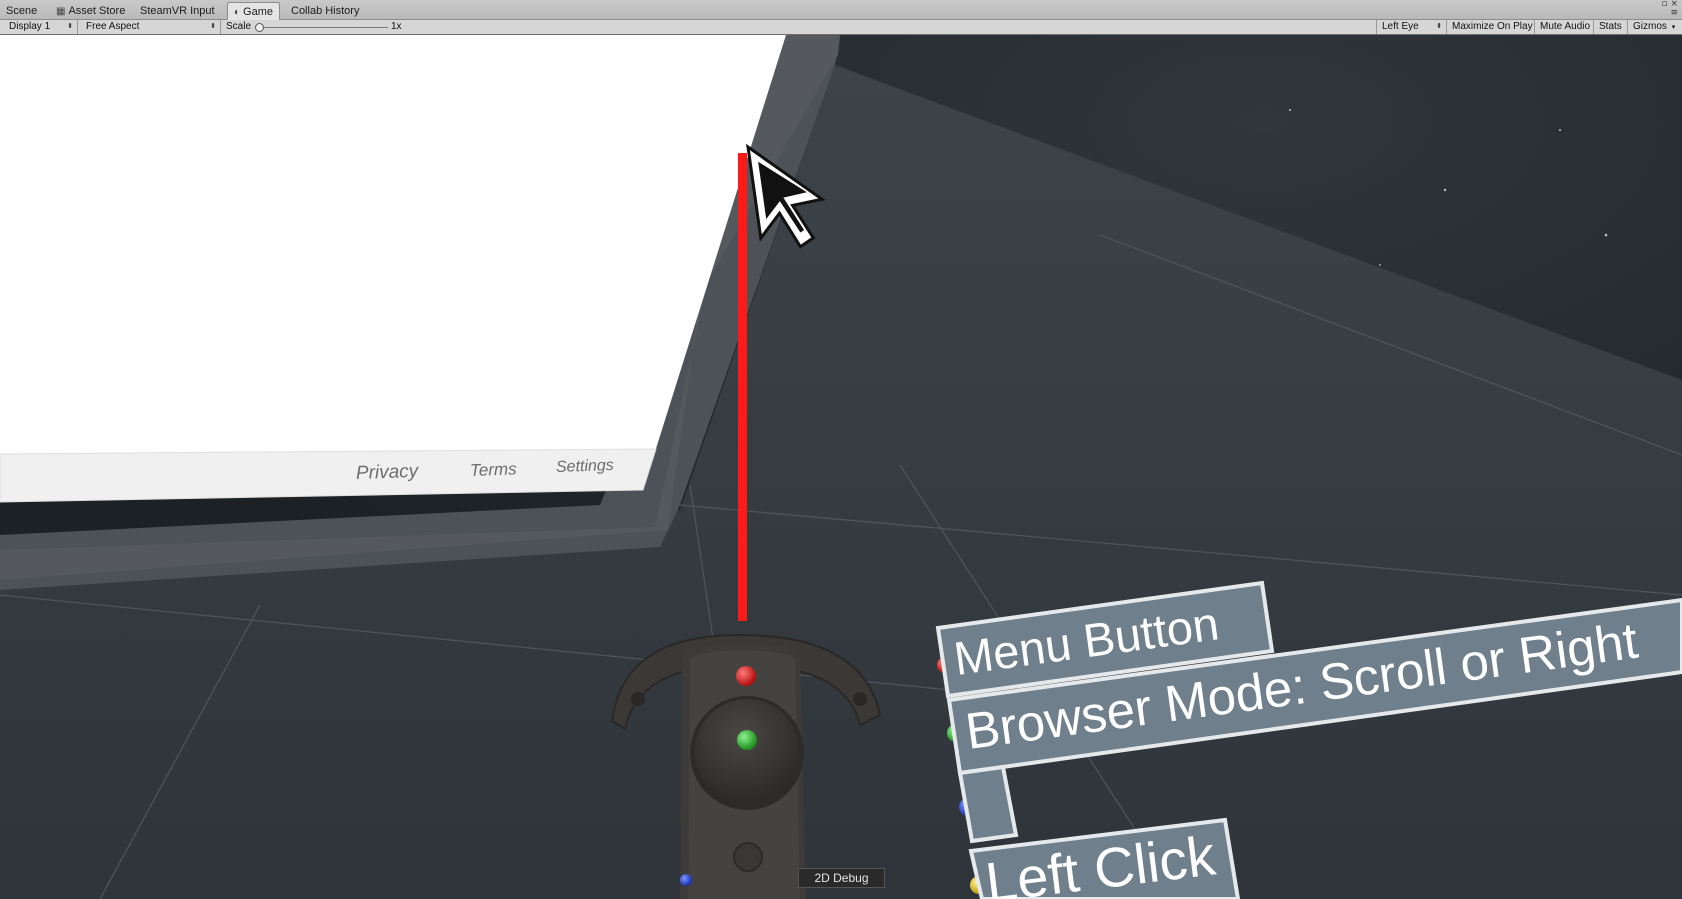 The image size is (1682, 899). I want to click on gizmos-dropdown: Gizmos ▾, so click(1654, 27).